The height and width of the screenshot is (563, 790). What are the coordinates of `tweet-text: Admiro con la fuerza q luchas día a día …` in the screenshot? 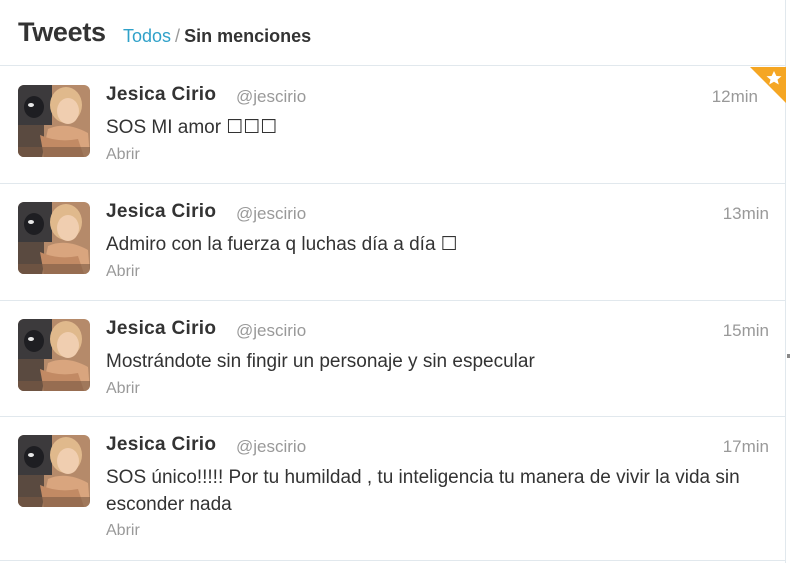 It's located at (282, 244).